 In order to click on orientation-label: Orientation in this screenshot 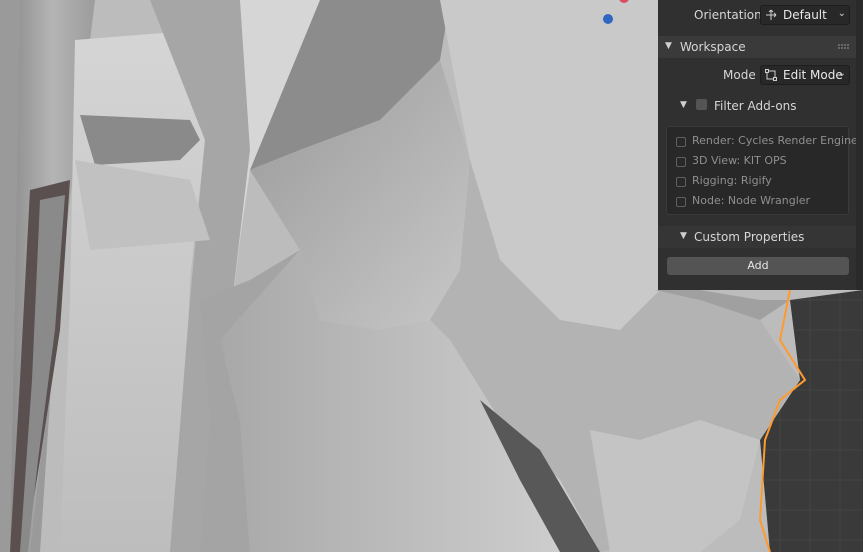, I will do `click(728, 15)`.